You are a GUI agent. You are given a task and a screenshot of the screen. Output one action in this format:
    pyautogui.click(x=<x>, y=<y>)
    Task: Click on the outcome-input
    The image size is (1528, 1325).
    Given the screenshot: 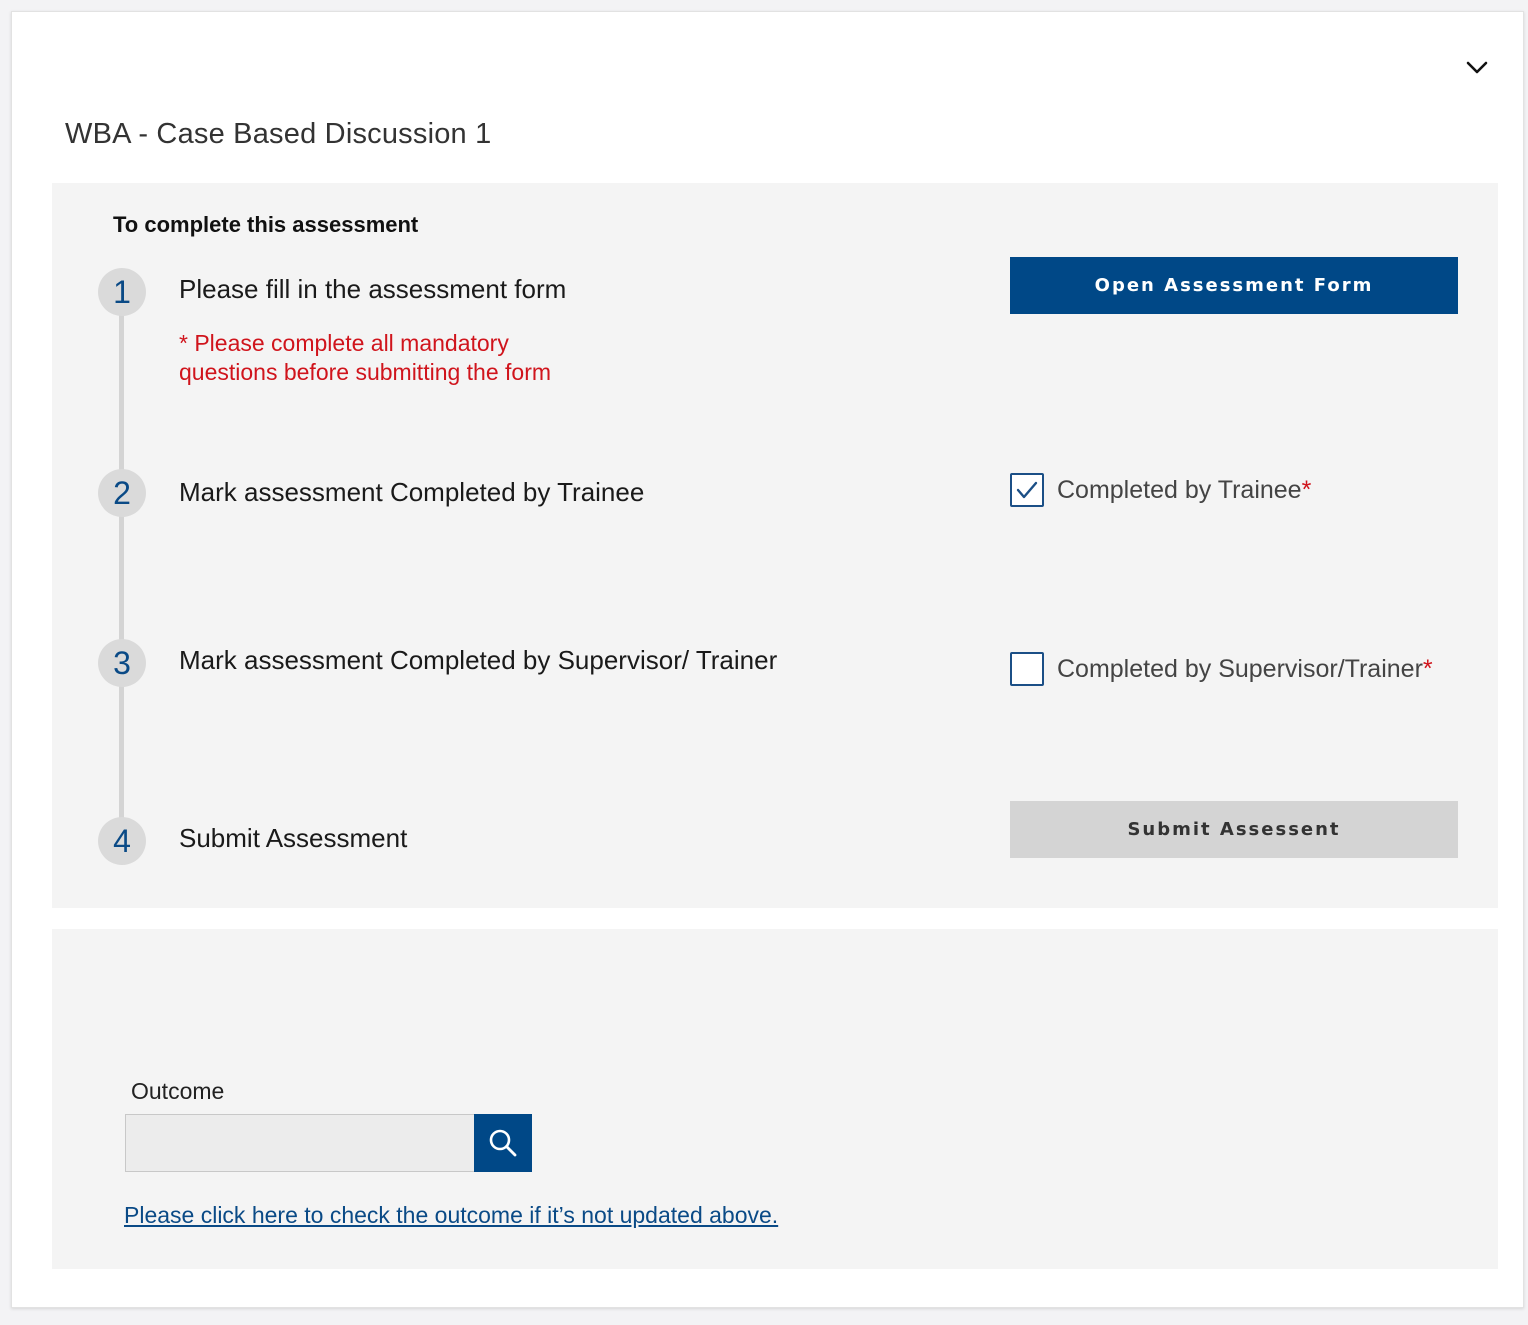 What is the action you would take?
    pyautogui.click(x=300, y=1143)
    